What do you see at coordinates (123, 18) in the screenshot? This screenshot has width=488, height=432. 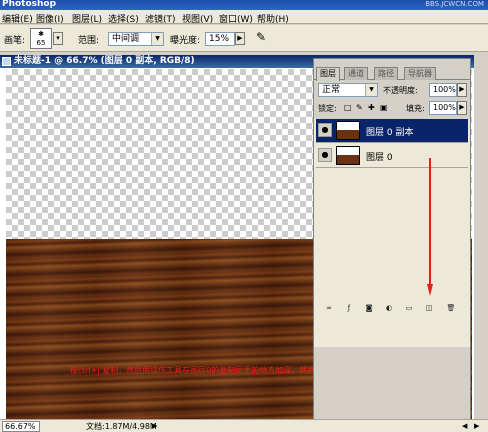 I see `menu-select: 选择(S)` at bounding box center [123, 18].